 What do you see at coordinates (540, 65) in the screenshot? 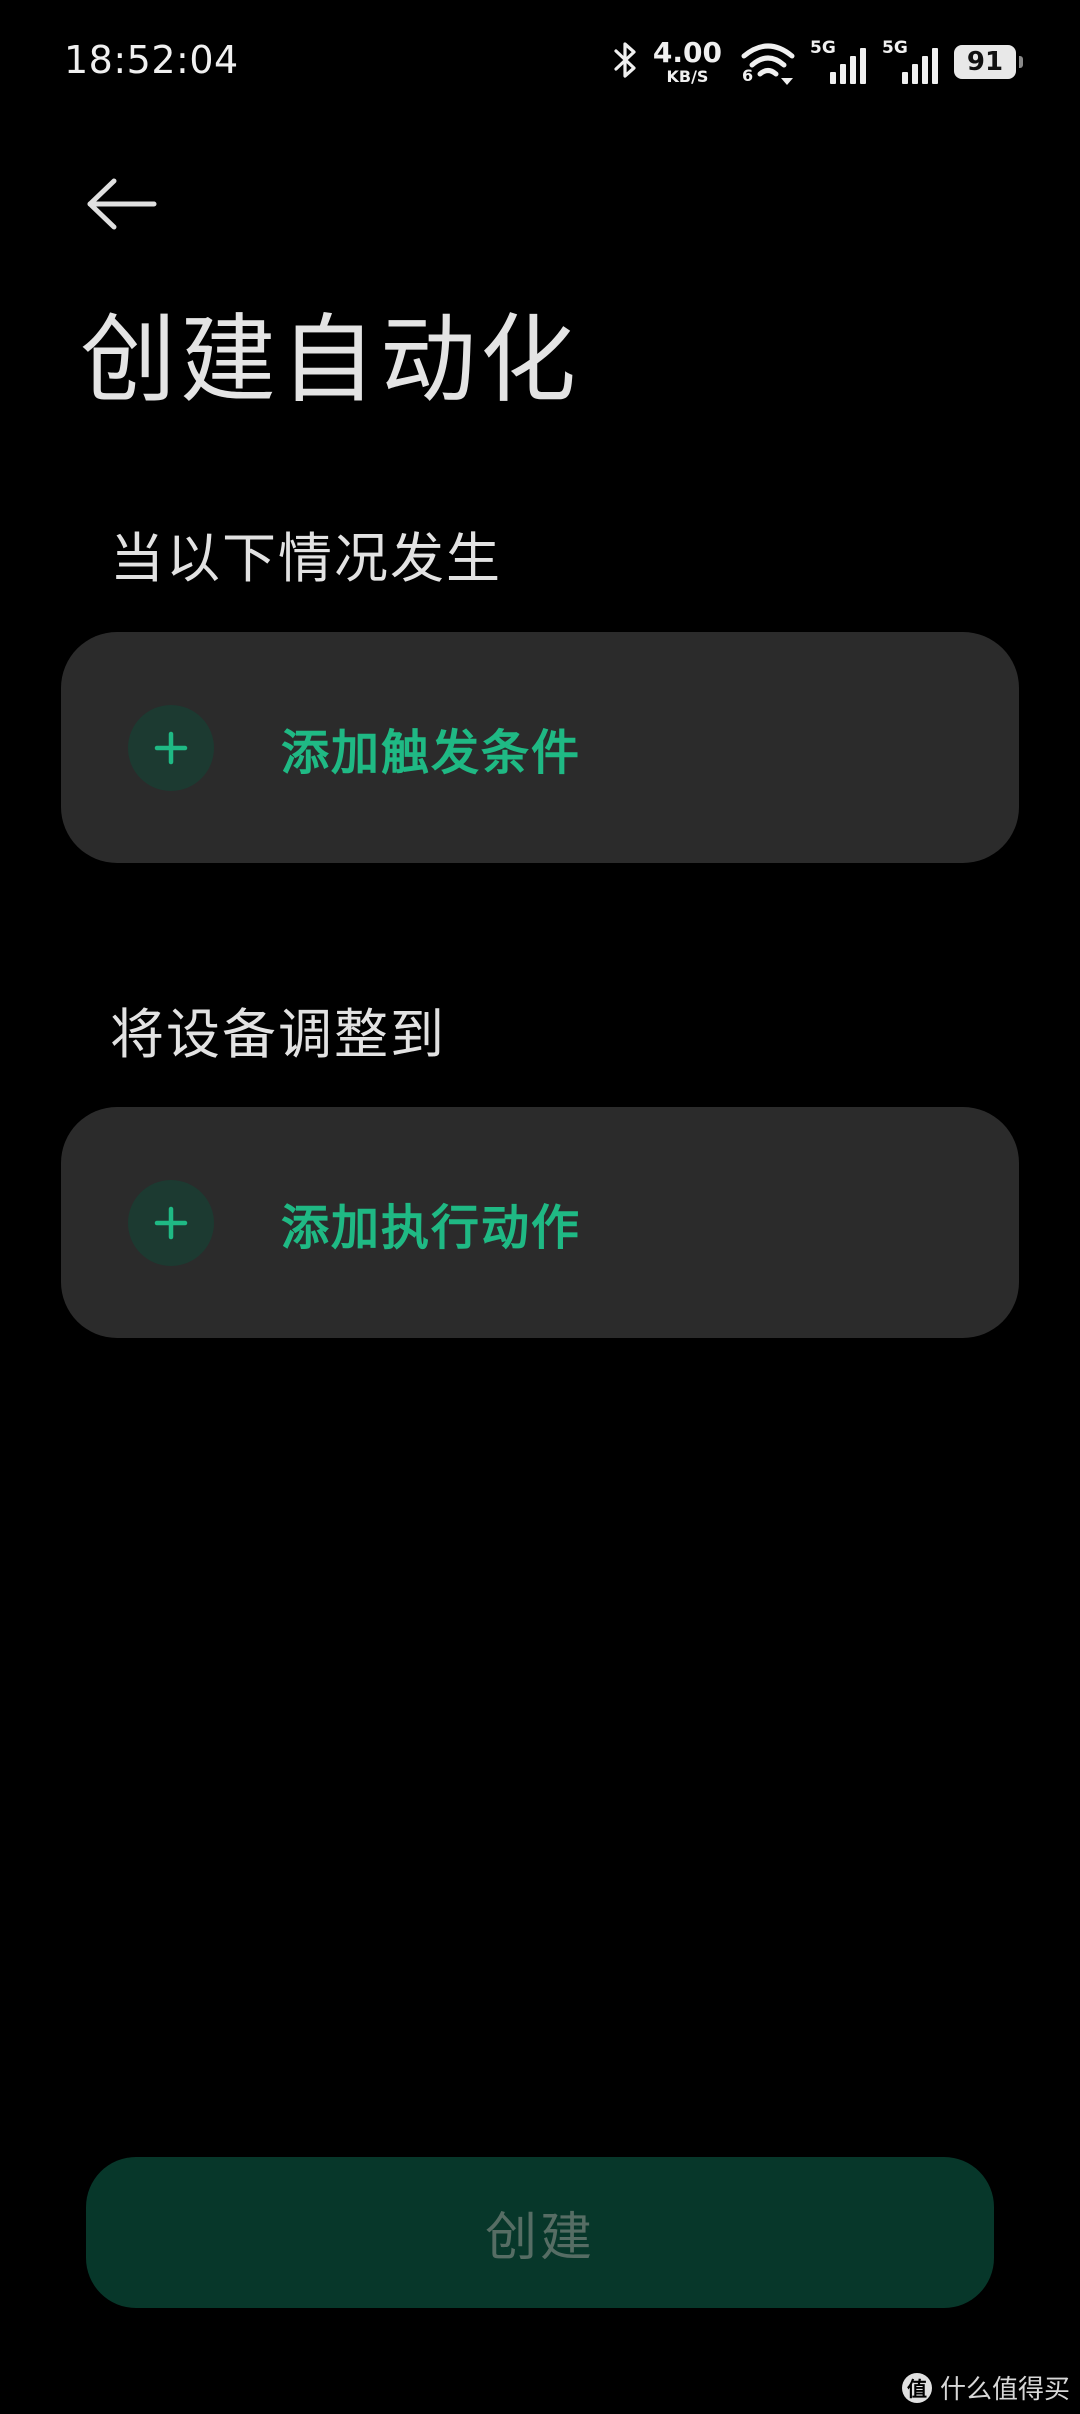
I see `status-bar: 18:52:04 4.00 KB/S 6 5G 5G 91` at bounding box center [540, 65].